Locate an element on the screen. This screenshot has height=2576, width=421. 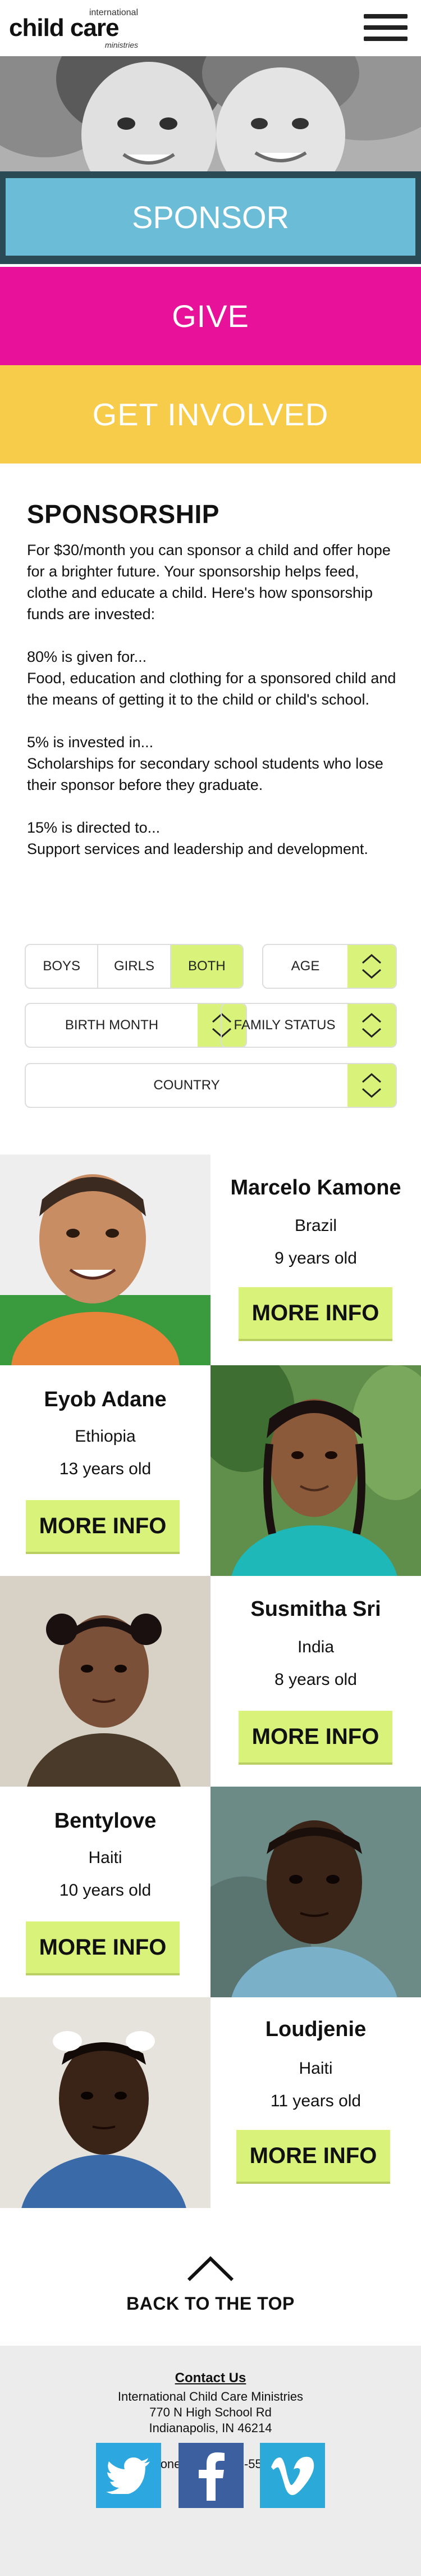
sponsor-band: SPONSOR is located at coordinates (210, 218).